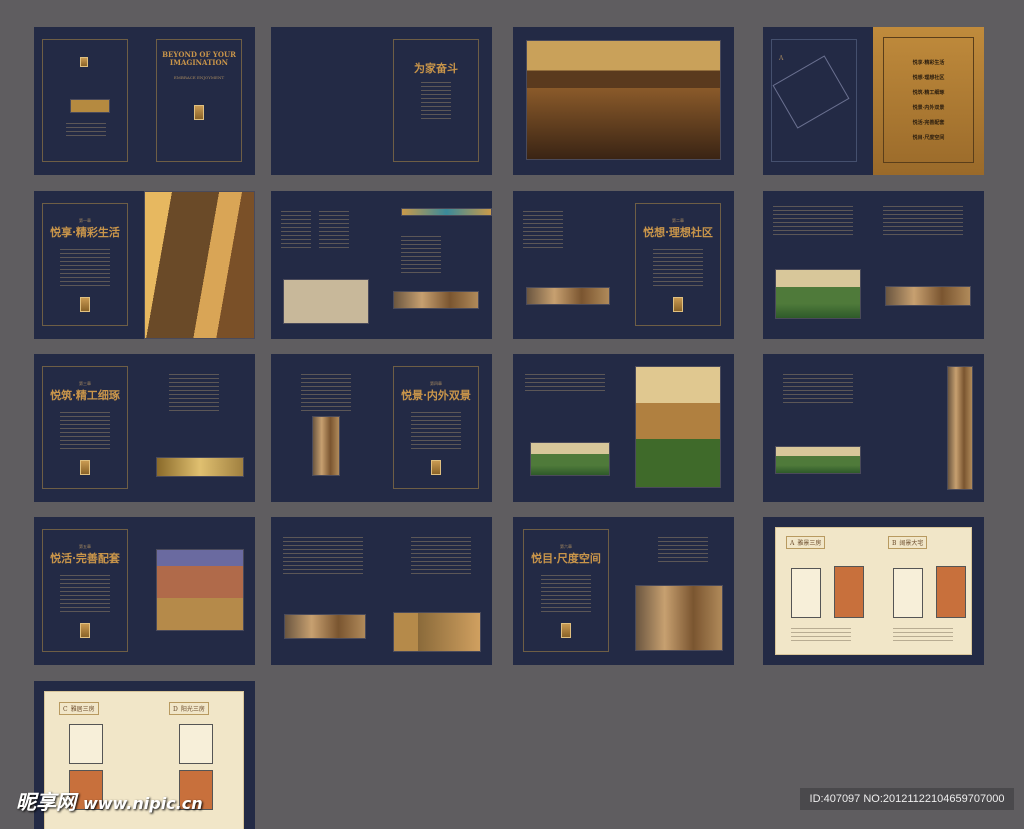 This screenshot has width=1024, height=829. I want to click on spread-community, so click(873, 265).